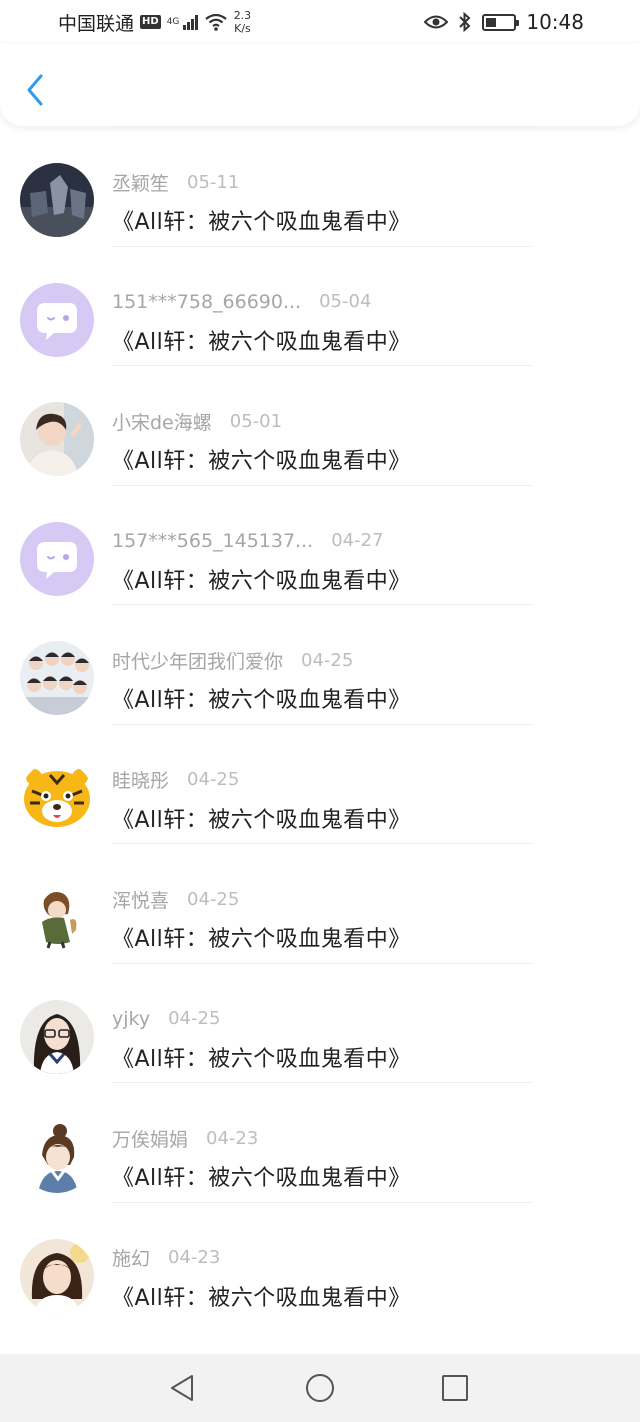 The height and width of the screenshot is (1422, 640). Describe the element at coordinates (501, 22) in the screenshot. I see `battery-icon` at that location.